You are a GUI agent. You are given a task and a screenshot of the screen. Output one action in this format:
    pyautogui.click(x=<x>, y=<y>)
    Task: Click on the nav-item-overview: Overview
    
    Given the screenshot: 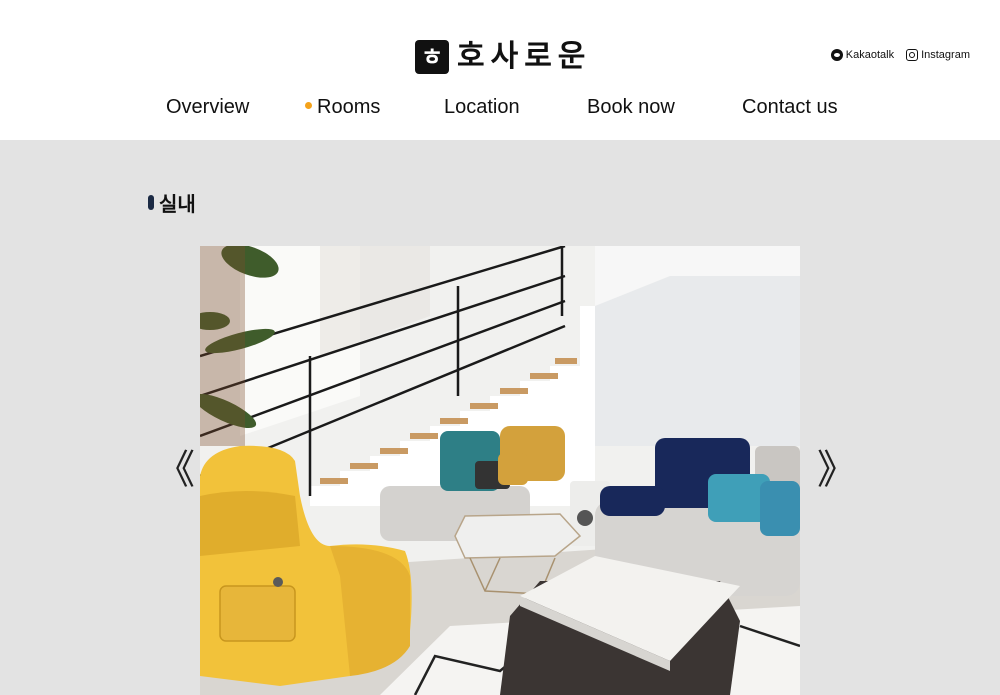 What is the action you would take?
    pyautogui.click(x=207, y=107)
    